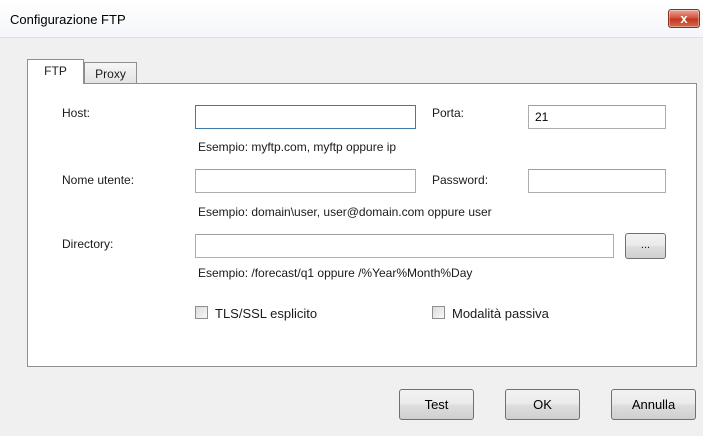  What do you see at coordinates (597, 117) in the screenshot?
I see `port-input` at bounding box center [597, 117].